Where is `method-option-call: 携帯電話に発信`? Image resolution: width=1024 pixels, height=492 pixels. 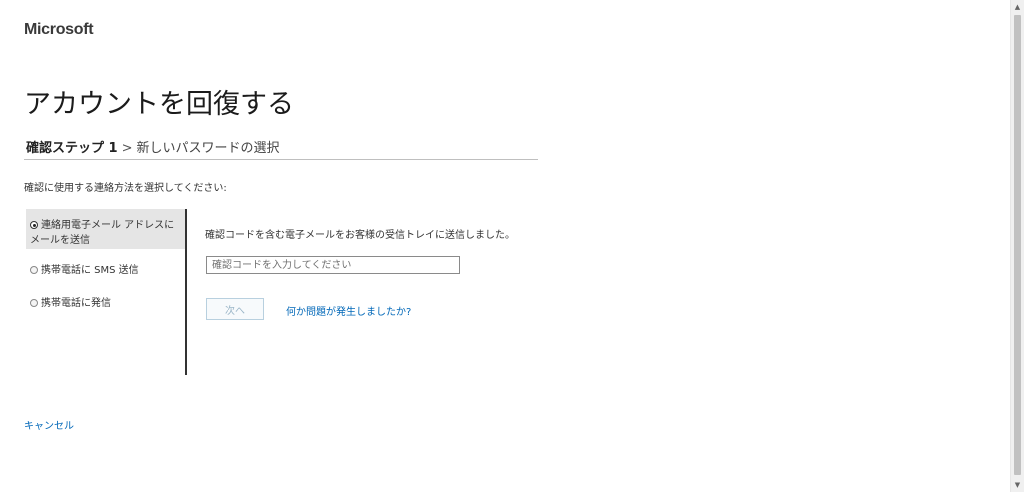
method-option-call: 携帯電話に発信 is located at coordinates (105, 307).